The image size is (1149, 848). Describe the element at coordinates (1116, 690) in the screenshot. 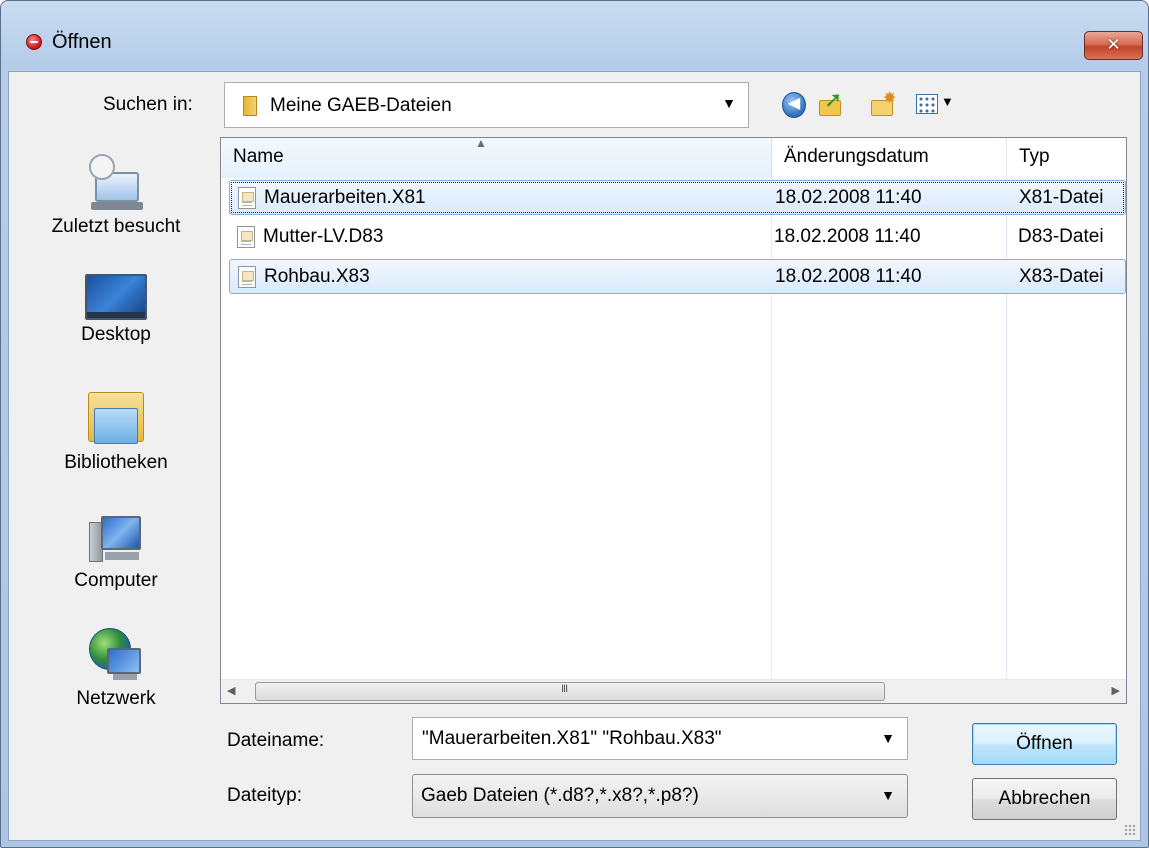

I see `scroll-right-icon: ▶` at that location.